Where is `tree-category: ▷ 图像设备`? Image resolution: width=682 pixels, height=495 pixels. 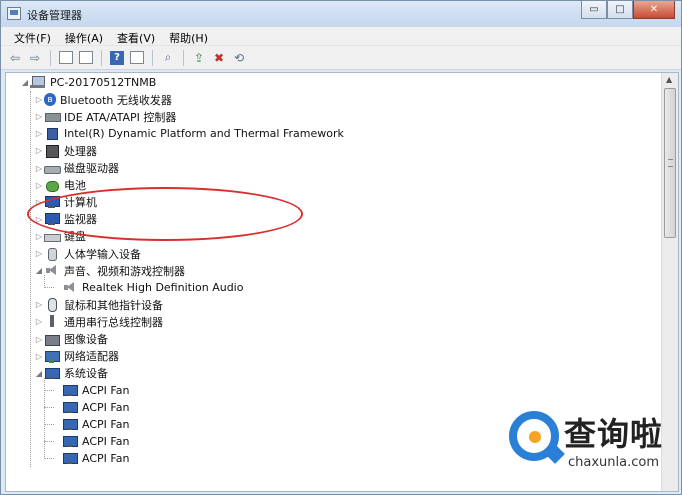
tree-category: ▷ 图像设备 is located at coordinates (71, 339).